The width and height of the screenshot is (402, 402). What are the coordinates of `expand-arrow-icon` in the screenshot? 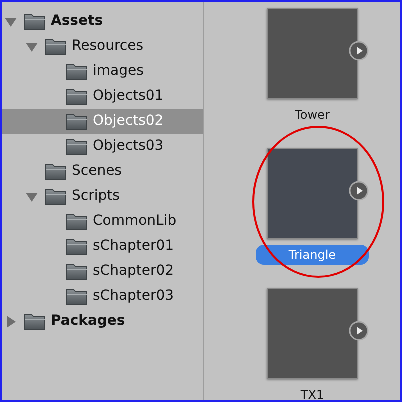 It's located at (11, 322).